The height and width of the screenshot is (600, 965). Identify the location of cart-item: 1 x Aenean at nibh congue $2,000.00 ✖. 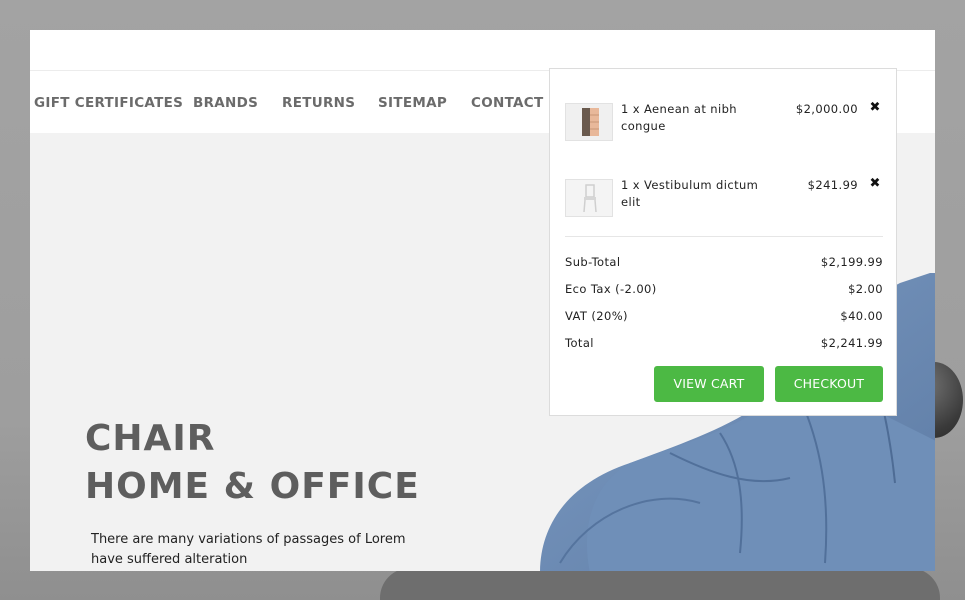
(725, 126).